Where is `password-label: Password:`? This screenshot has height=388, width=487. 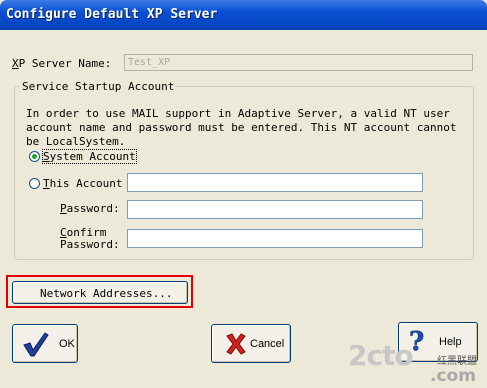
password-label: Password: is located at coordinates (90, 208).